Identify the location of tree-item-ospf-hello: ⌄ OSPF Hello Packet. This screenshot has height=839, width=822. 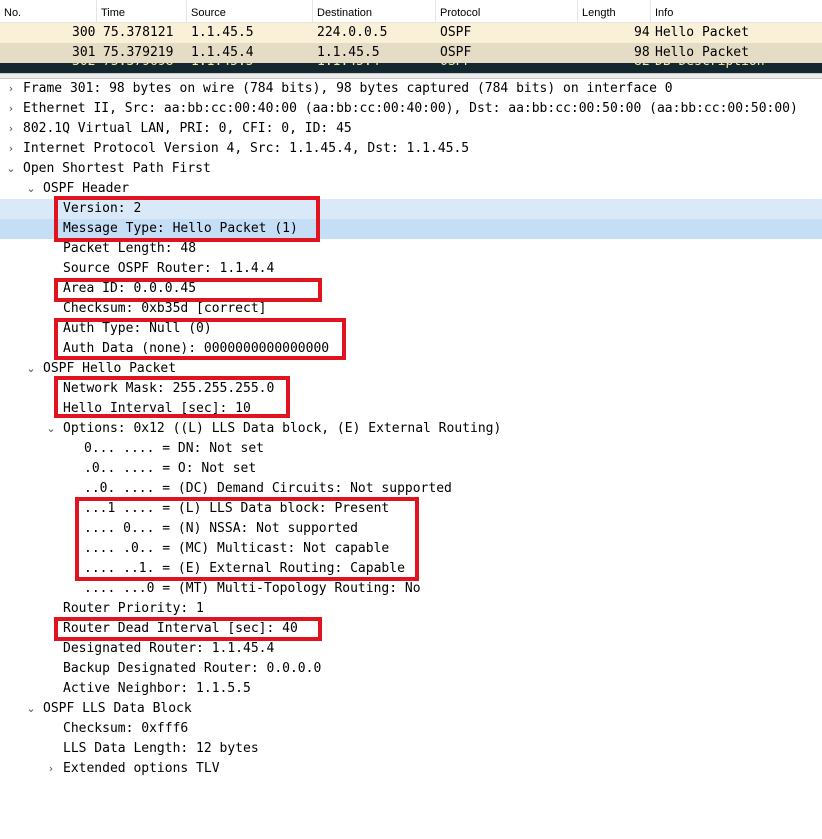
(411, 369).